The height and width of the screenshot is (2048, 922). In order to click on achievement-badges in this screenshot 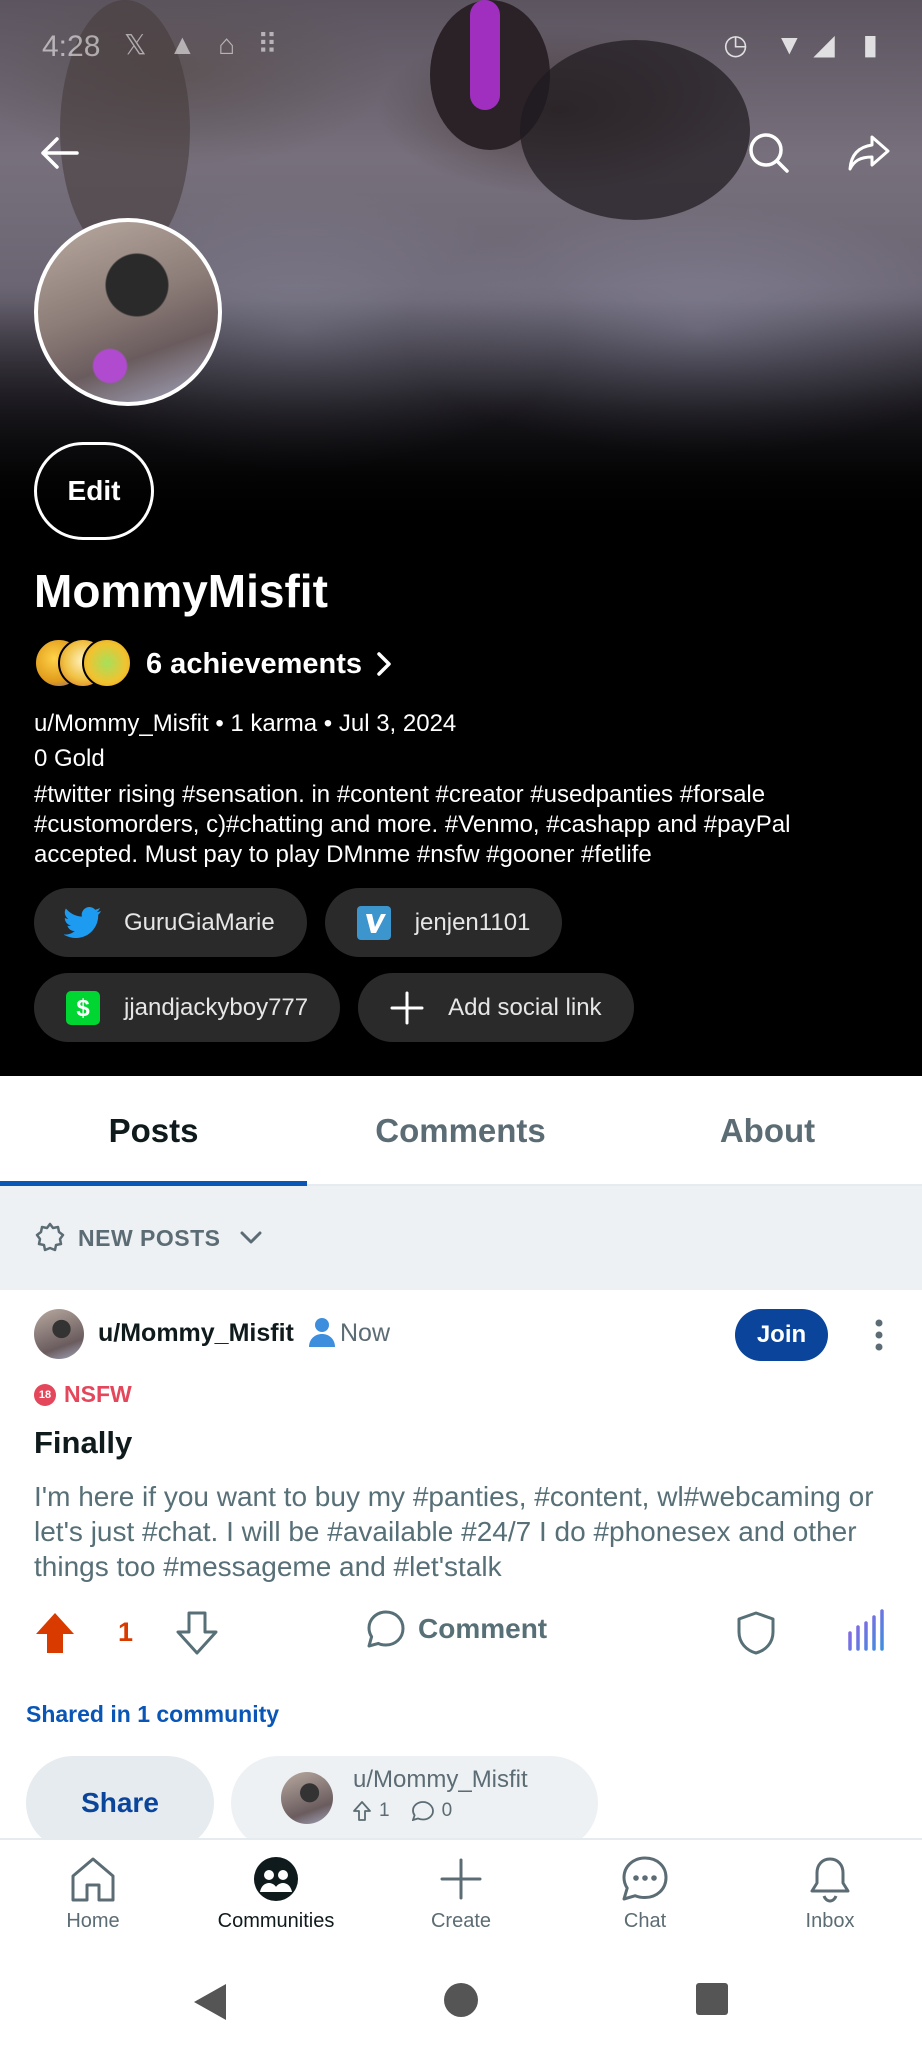, I will do `click(84, 664)`.